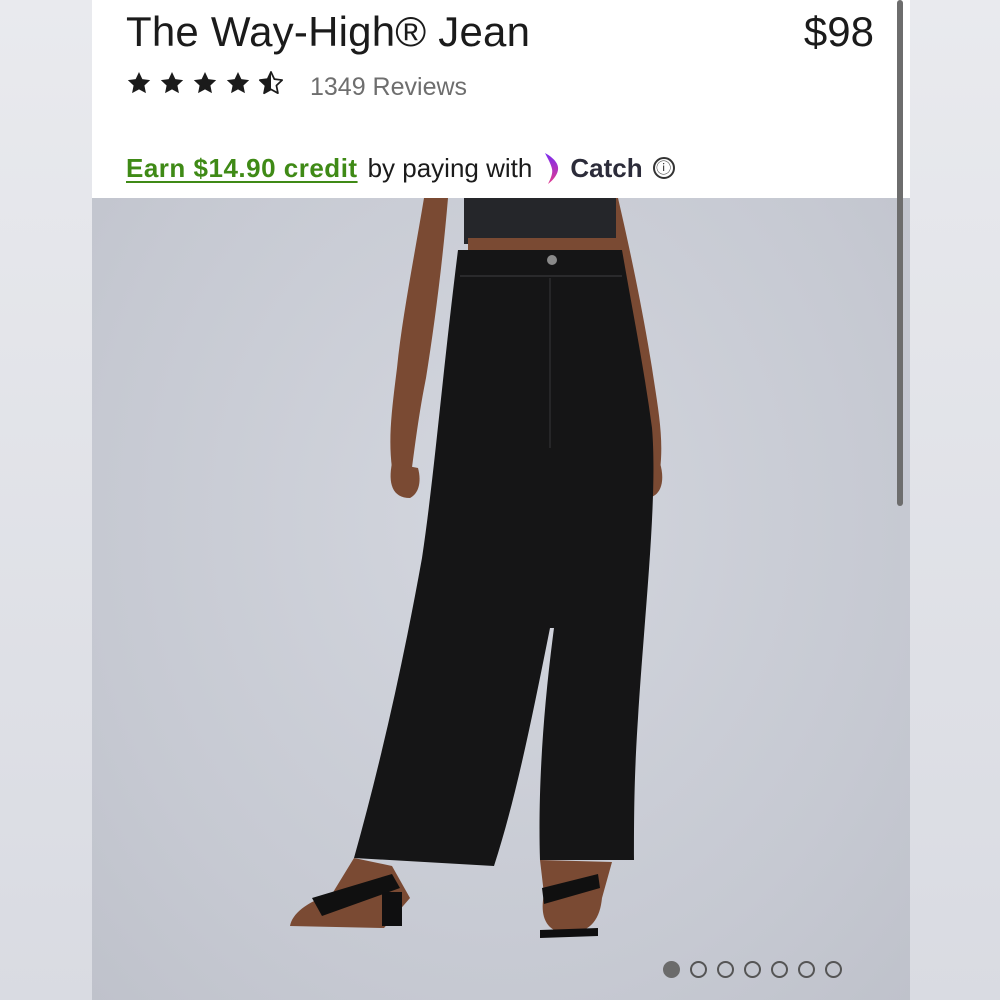 The width and height of the screenshot is (1000, 1000). Describe the element at coordinates (388, 87) in the screenshot. I see `reviews-link: 1349 Reviews` at that location.